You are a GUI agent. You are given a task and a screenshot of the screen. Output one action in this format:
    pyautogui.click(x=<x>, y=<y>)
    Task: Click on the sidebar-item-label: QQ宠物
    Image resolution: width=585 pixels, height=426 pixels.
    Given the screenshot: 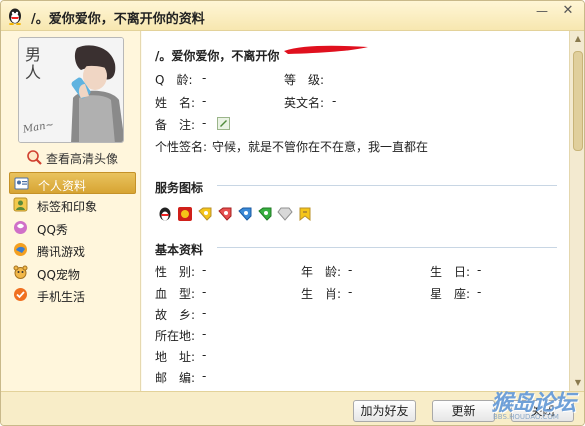 What is the action you would take?
    pyautogui.click(x=58, y=274)
    